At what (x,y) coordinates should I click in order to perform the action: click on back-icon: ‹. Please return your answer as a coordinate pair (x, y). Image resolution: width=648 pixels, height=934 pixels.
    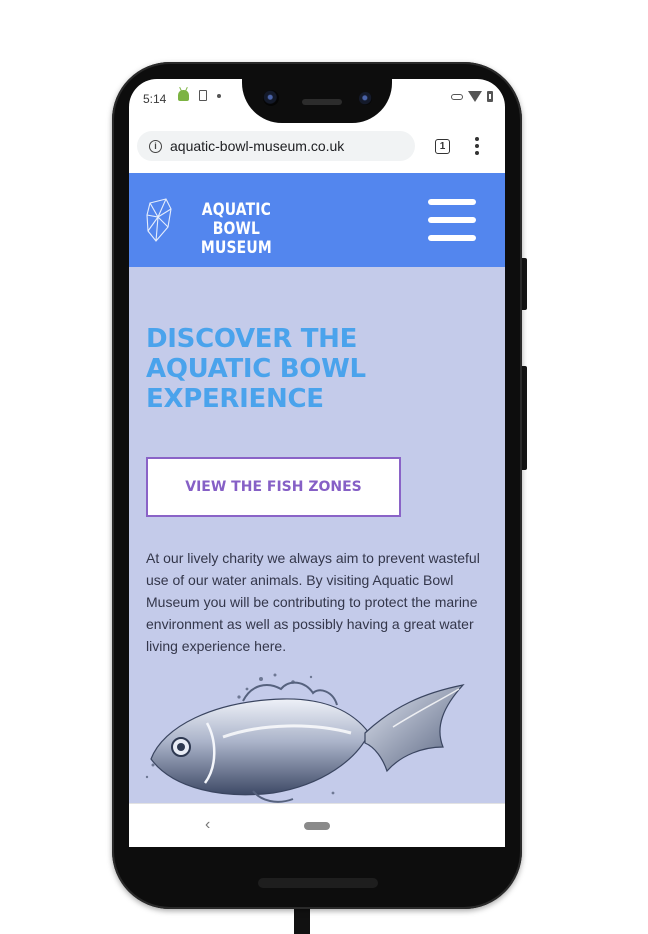
    Looking at the image, I should click on (207, 825).